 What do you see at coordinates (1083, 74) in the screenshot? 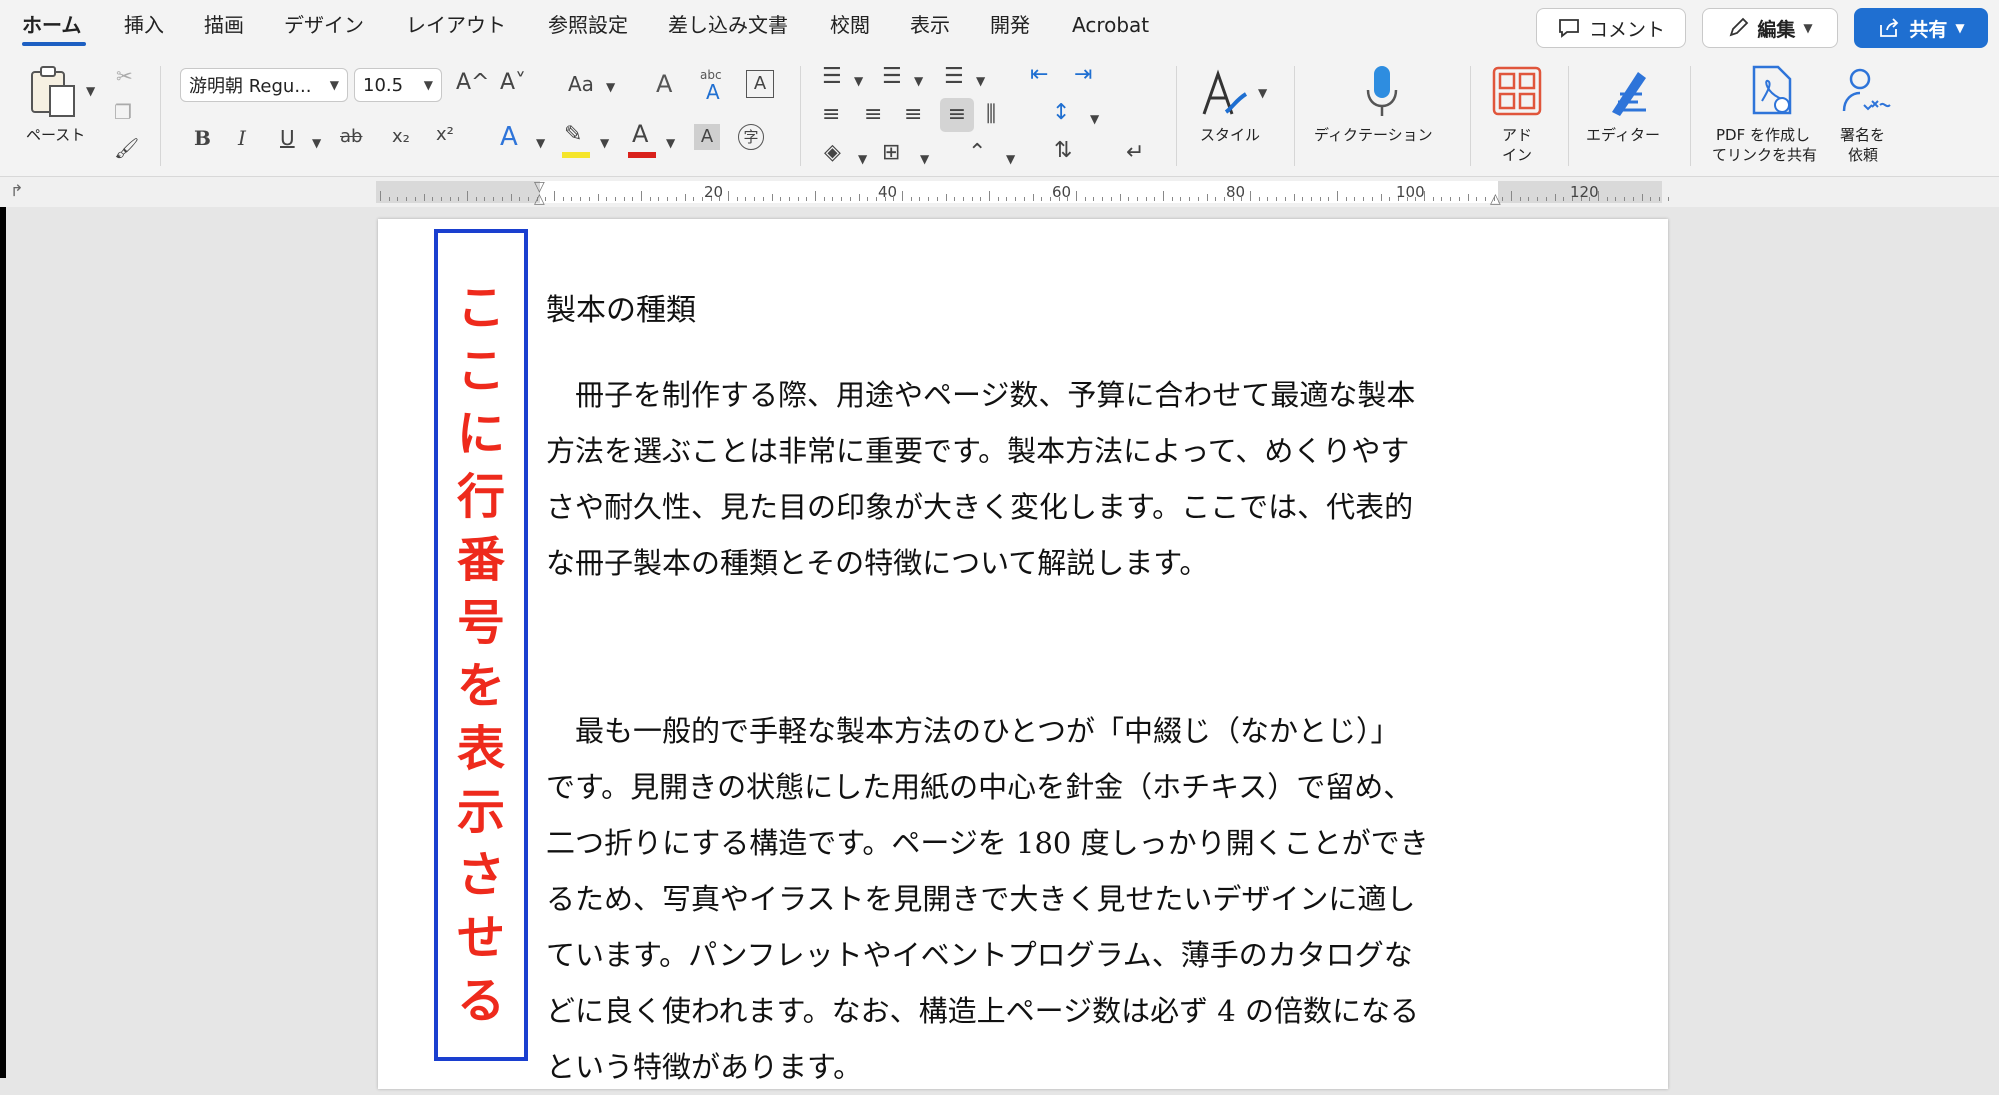
I see `increase-indent-icon: ⇥` at bounding box center [1083, 74].